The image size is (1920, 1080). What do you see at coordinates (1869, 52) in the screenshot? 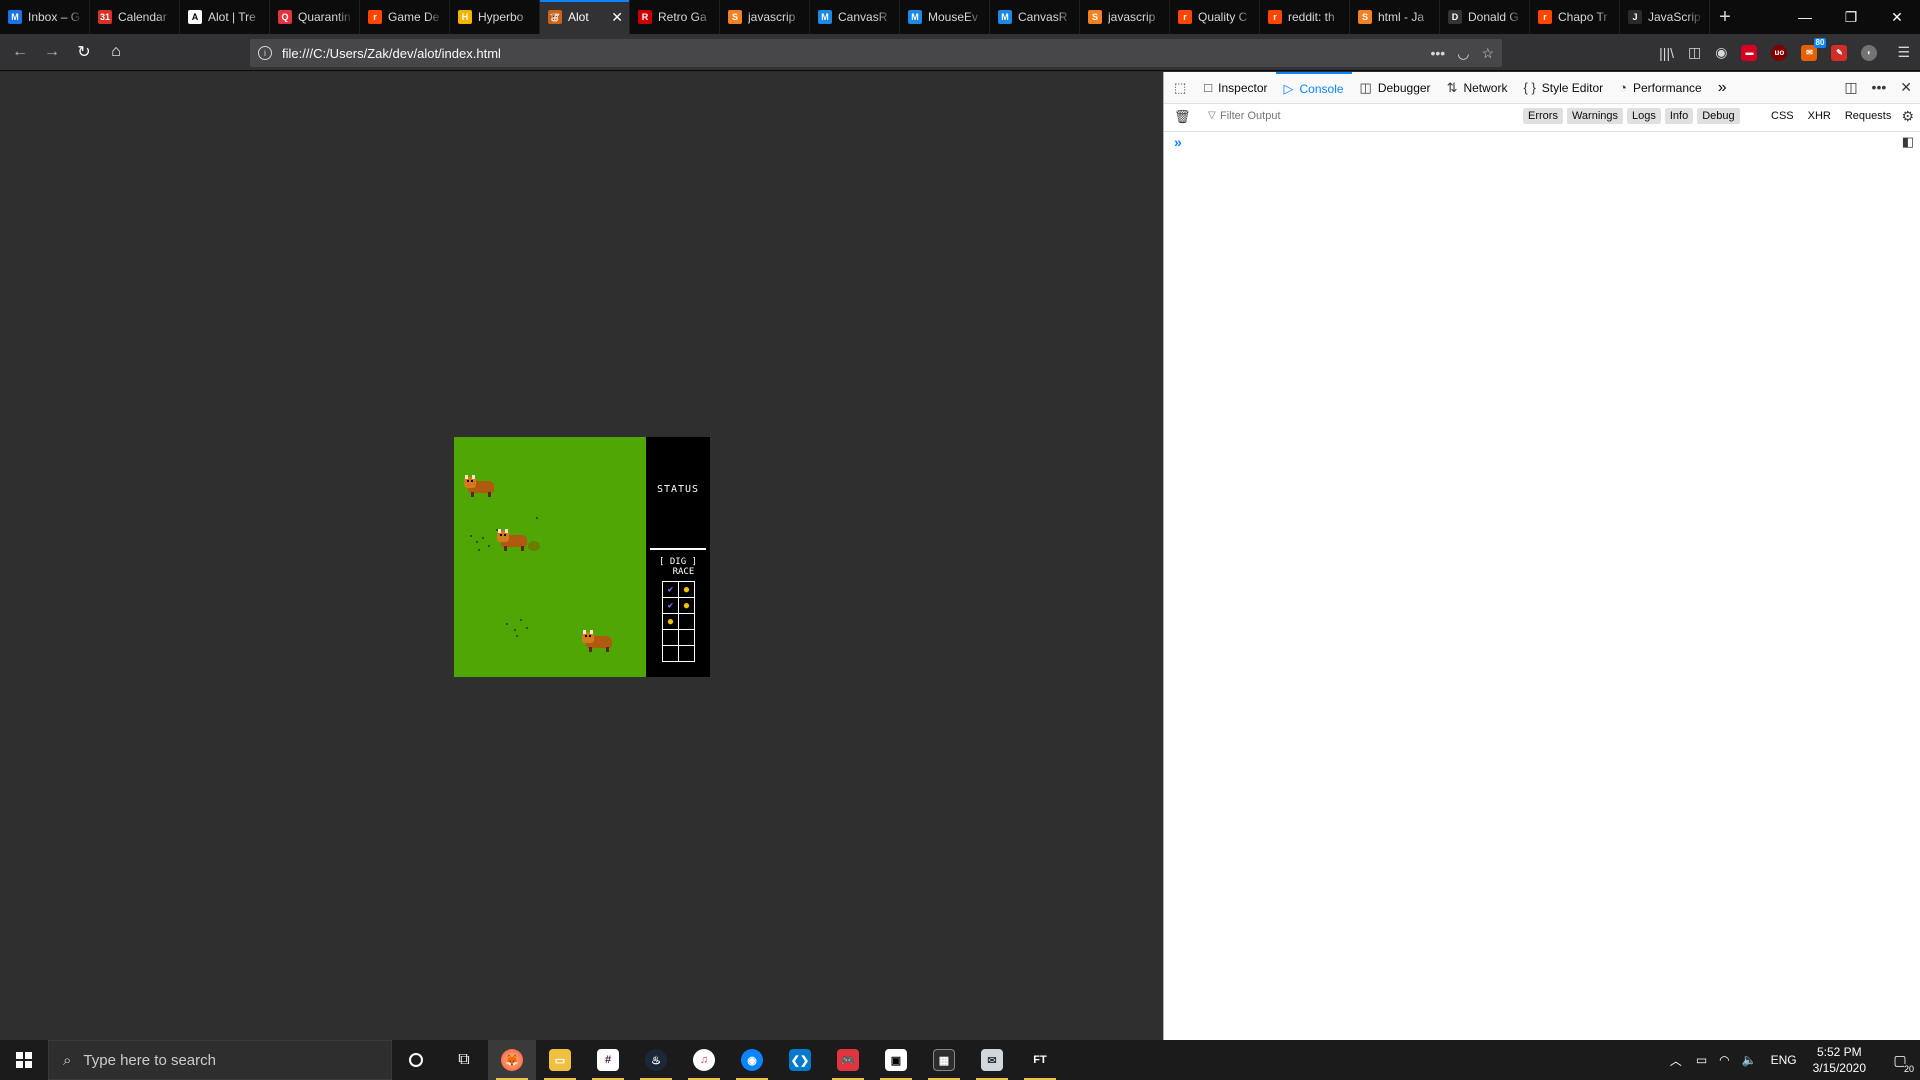
I see `extension-gray-icon: ◐` at bounding box center [1869, 52].